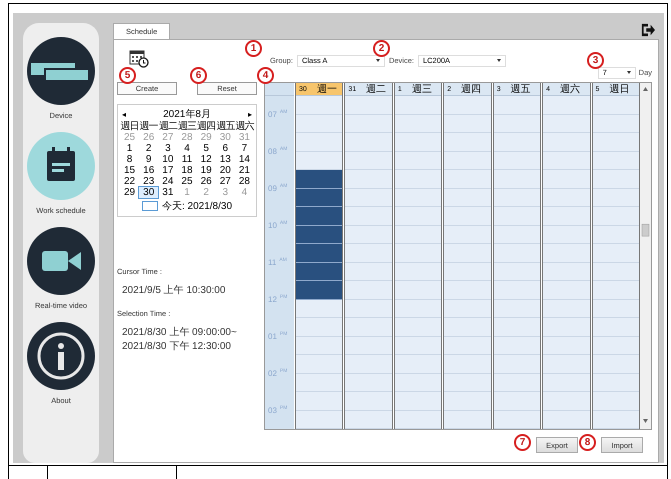 This screenshot has height=479, width=671. Describe the element at coordinates (61, 71) in the screenshot. I see `device-icon` at that location.